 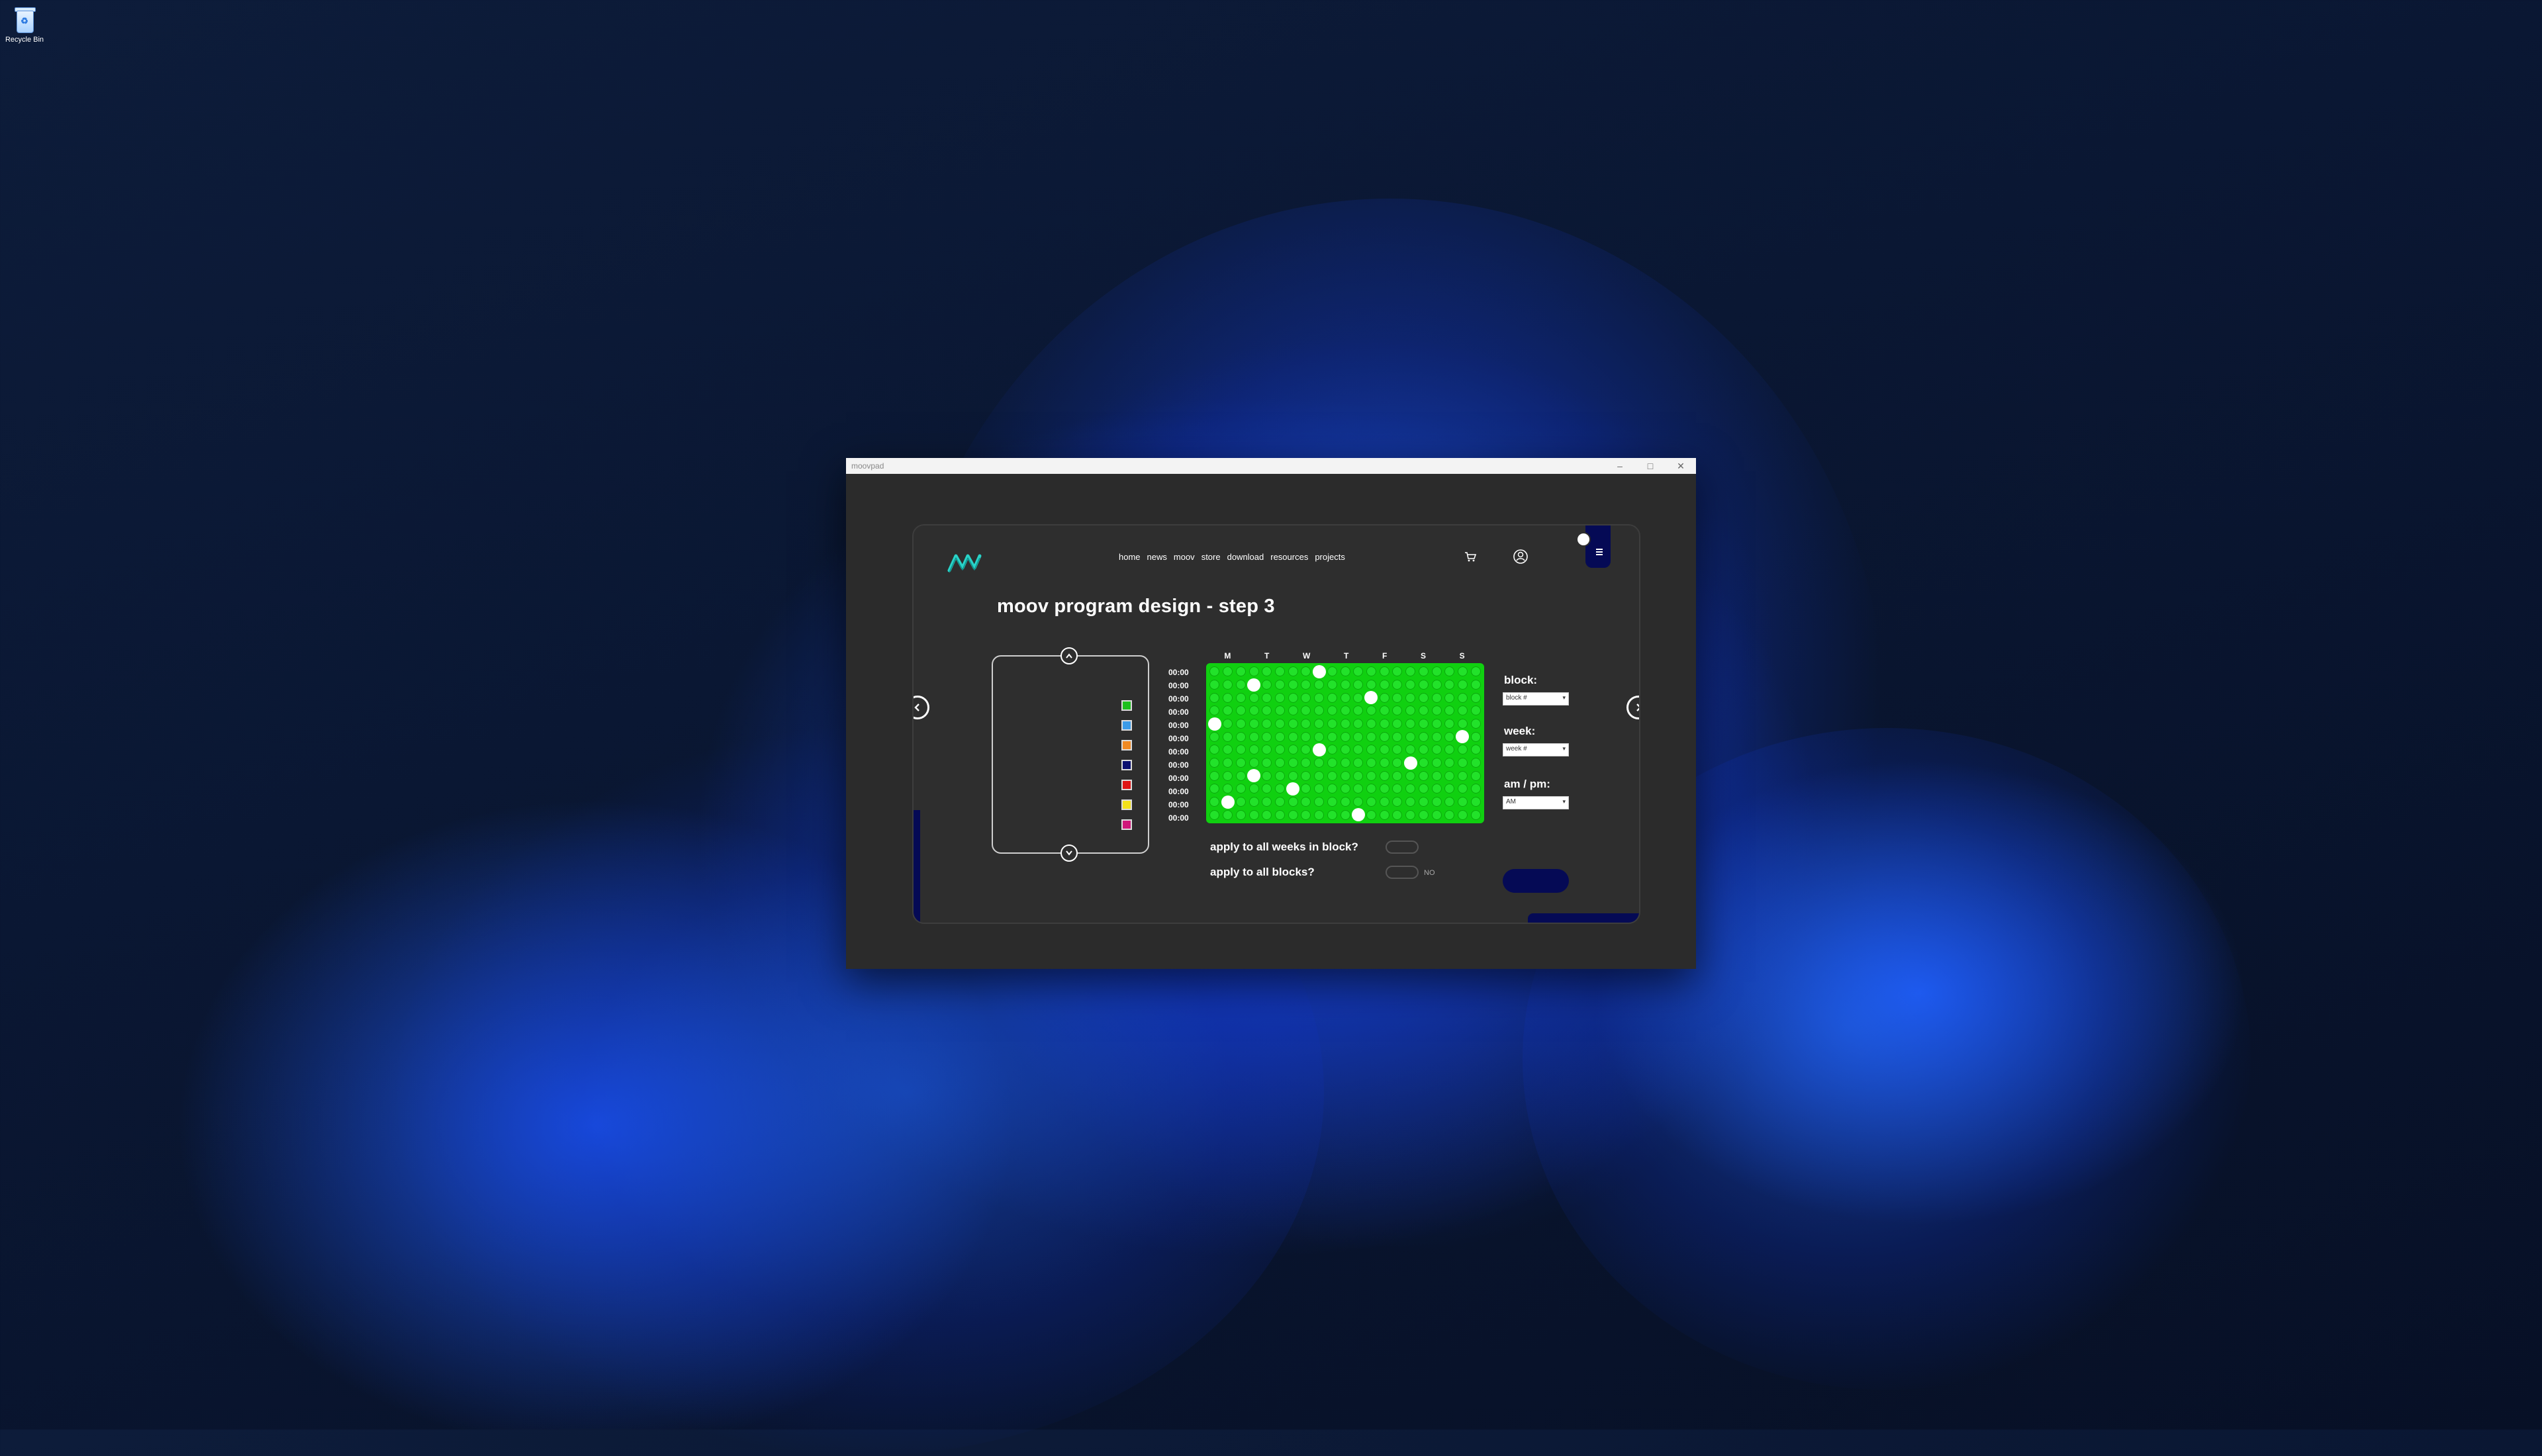 What do you see at coordinates (1470, 556) in the screenshot?
I see `cart-icon` at bounding box center [1470, 556].